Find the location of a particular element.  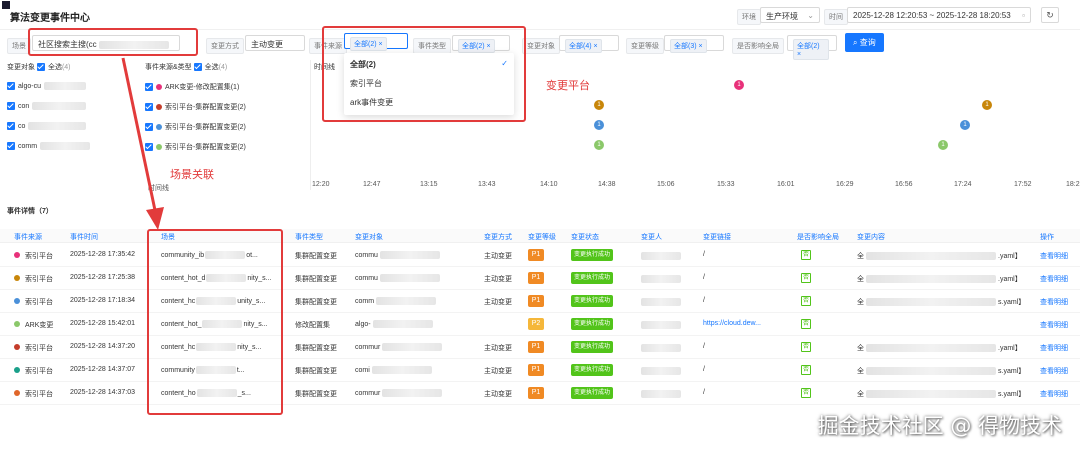

time-label: 时间 is located at coordinates (836, 17).